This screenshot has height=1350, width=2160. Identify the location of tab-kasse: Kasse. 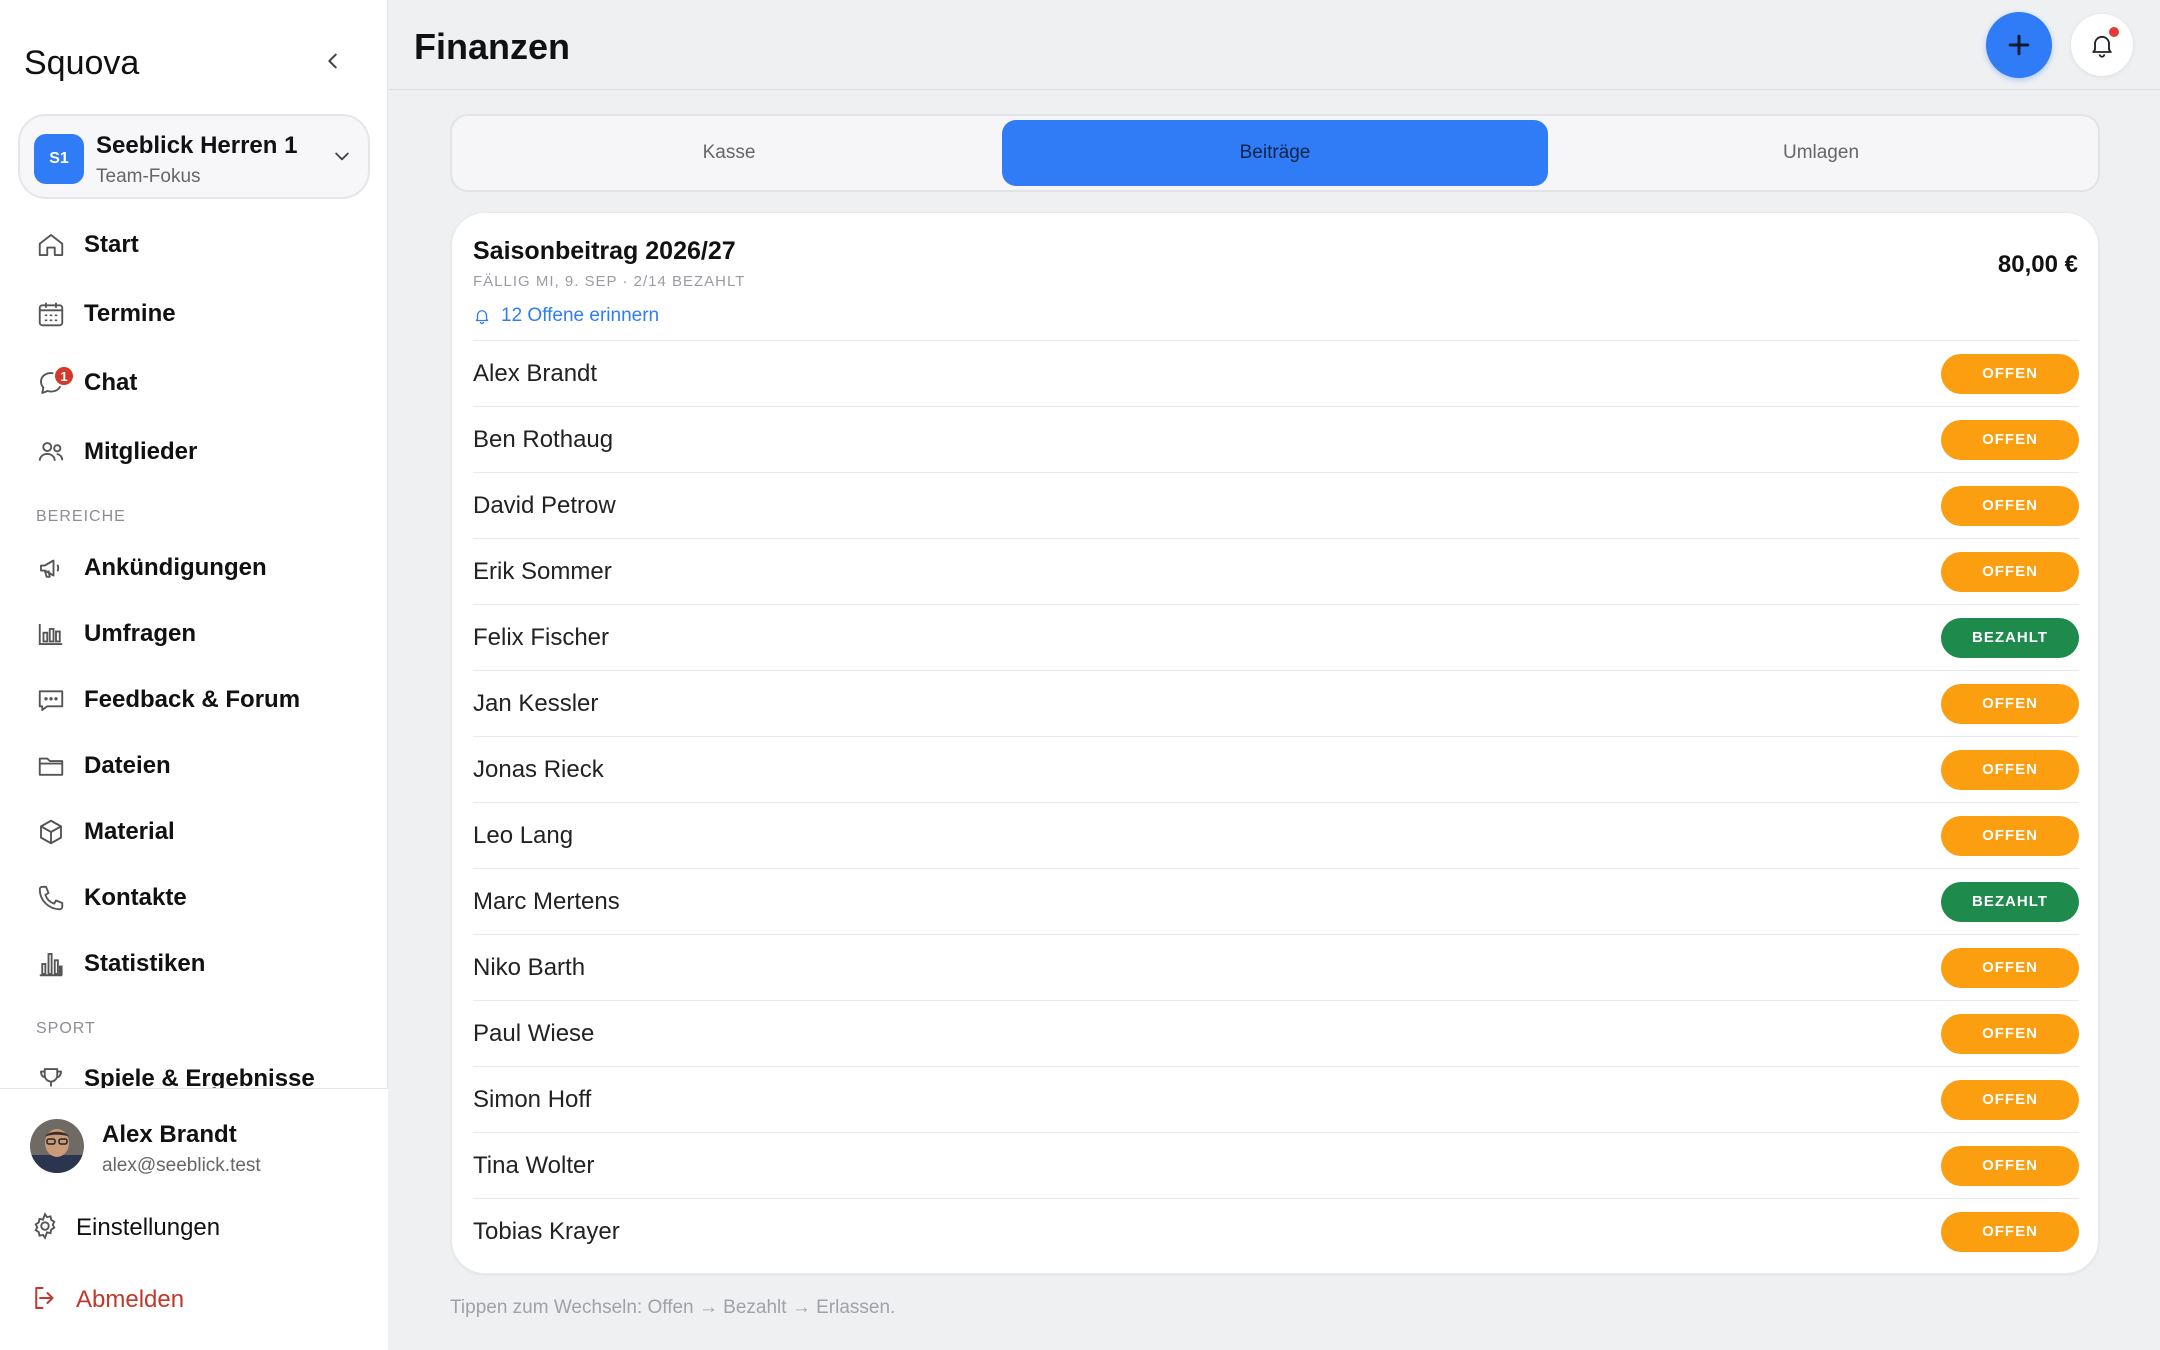
(729, 153).